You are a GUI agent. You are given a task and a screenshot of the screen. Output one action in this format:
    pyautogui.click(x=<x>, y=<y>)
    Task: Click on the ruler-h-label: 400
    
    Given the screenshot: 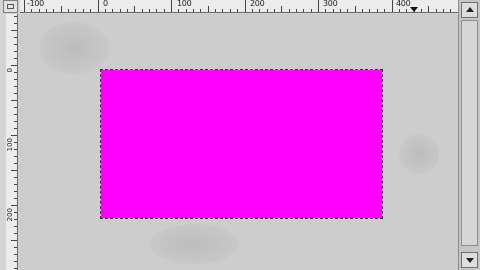 What is the action you would take?
    pyautogui.click(x=403, y=4)
    